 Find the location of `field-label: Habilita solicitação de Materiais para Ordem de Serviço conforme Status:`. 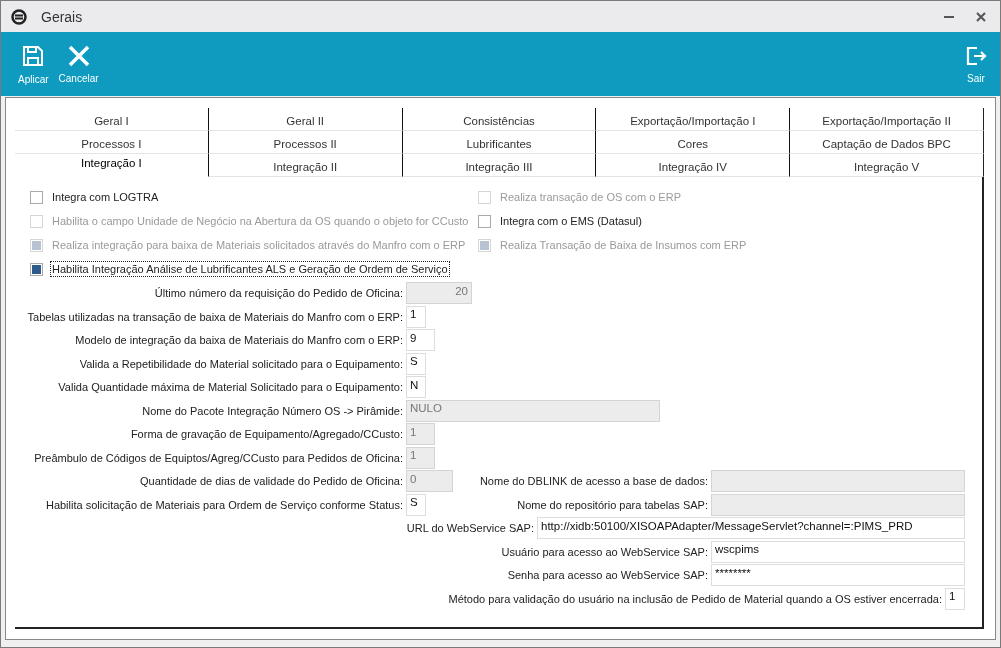

field-label: Habilita solicitação de Materiais para Ordem de Serviço conforme Status: is located at coordinates (223, 504).